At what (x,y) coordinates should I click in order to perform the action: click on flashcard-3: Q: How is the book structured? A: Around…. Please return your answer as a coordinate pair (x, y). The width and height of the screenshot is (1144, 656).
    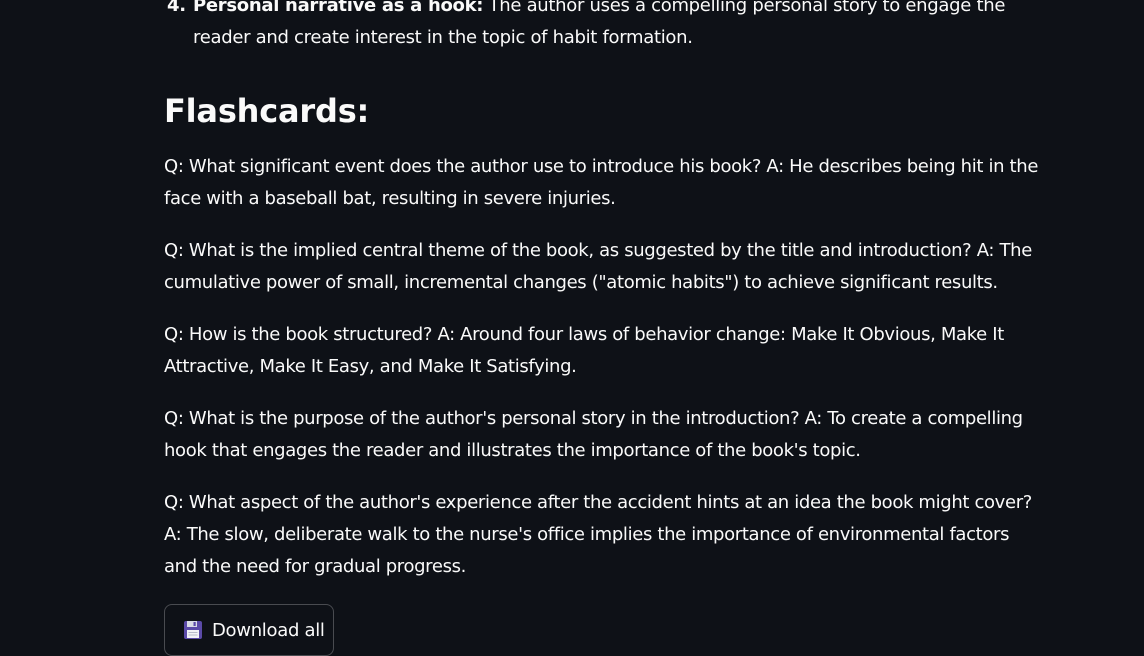
    Looking at the image, I should click on (584, 350).